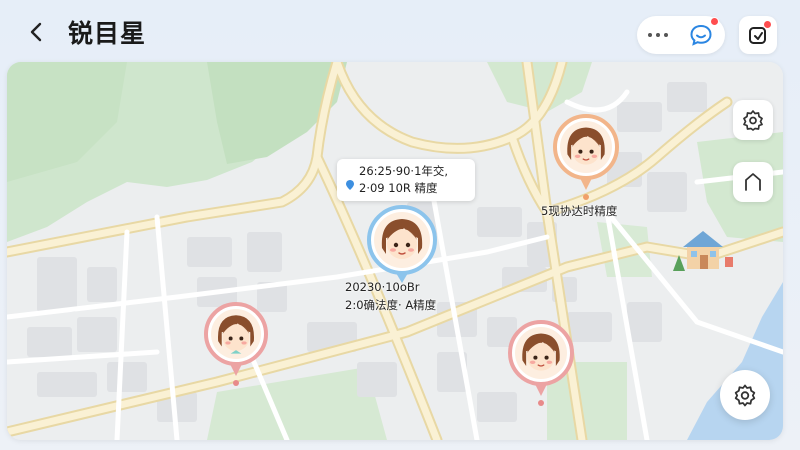 This screenshot has height=450, width=800. Describe the element at coordinates (107, 33) in the screenshot. I see `page-title: 锐目星` at that location.